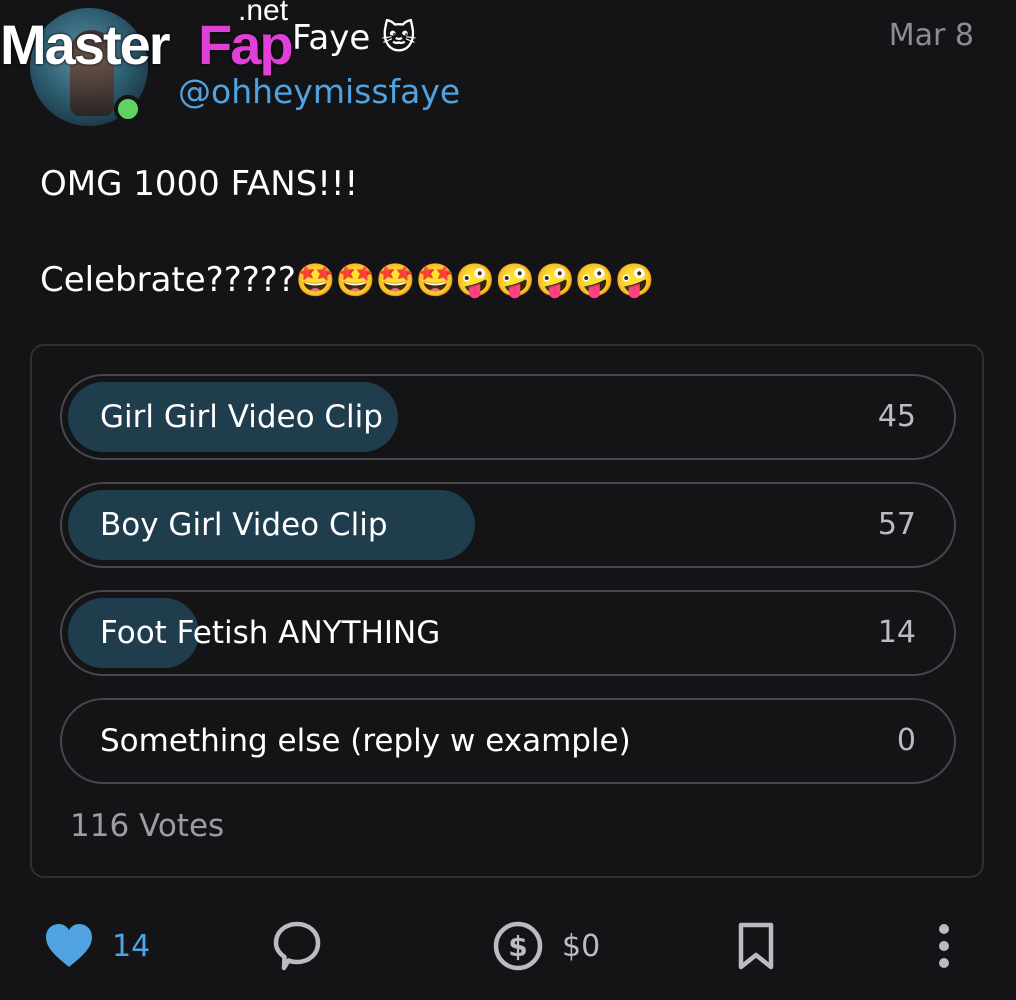 The image size is (1016, 1000). What do you see at coordinates (399, 38) in the screenshot?
I see `cat-emoji: 🐱` at bounding box center [399, 38].